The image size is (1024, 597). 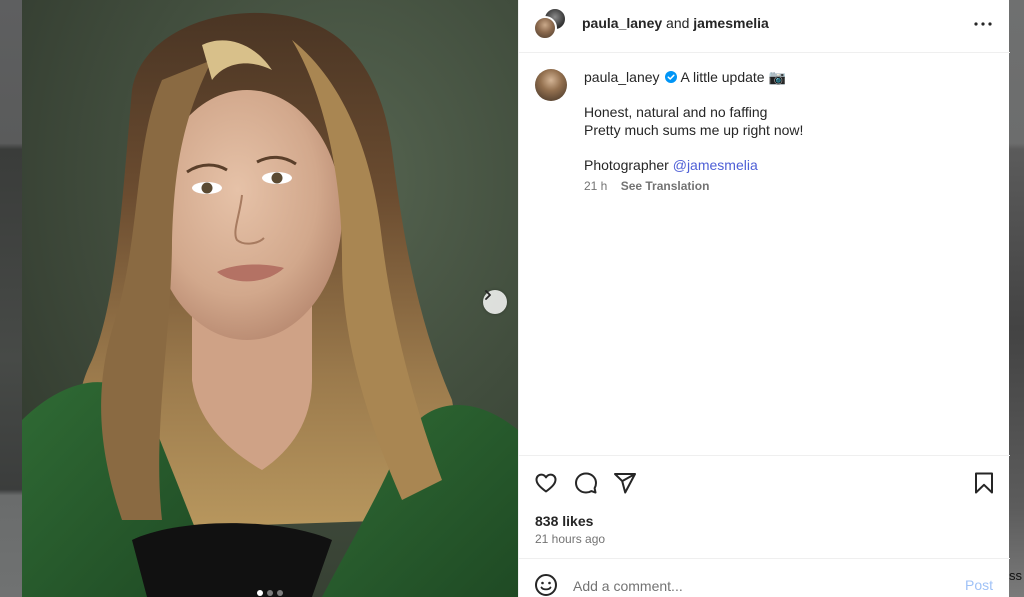 I want to click on heart-icon, so click(x=546, y=483).